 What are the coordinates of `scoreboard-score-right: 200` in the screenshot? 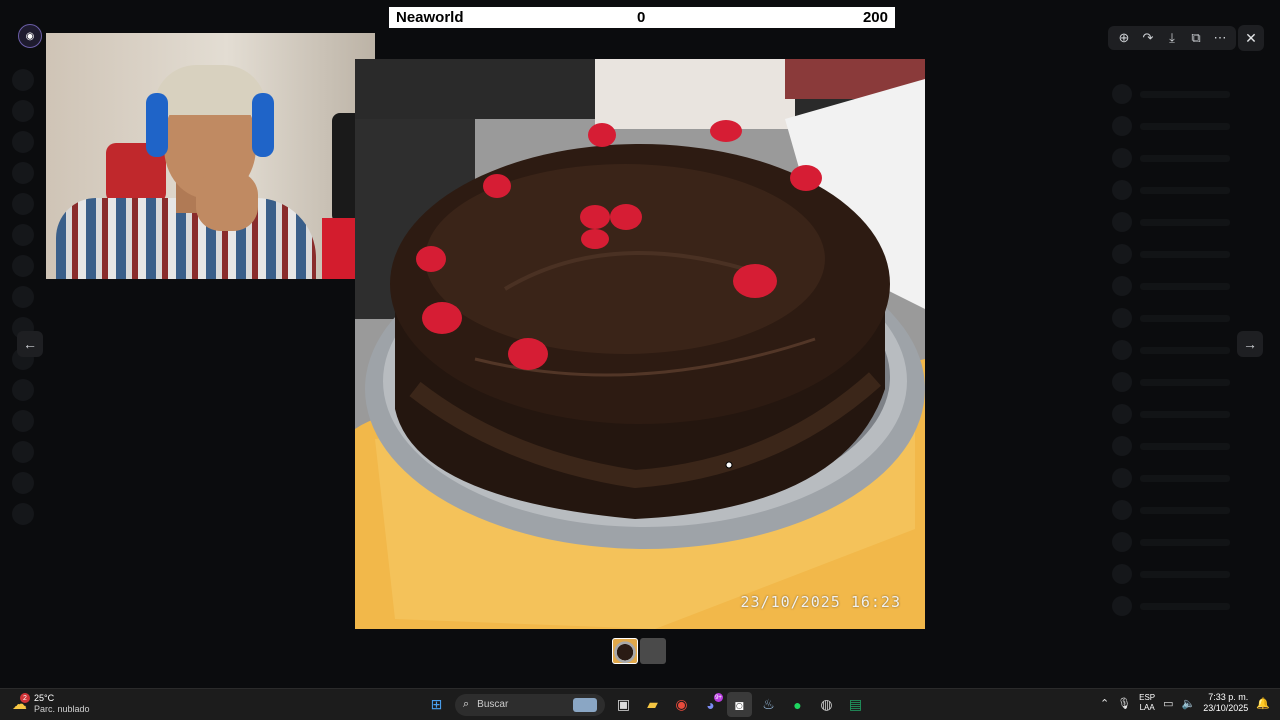 It's located at (875, 17).